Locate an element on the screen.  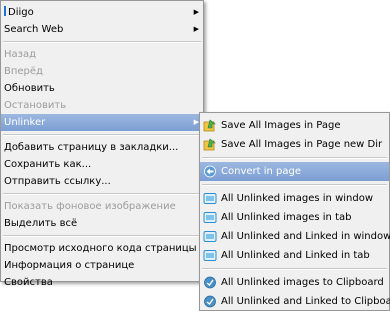
menu-item-label: Search Web is located at coordinates (34, 29).